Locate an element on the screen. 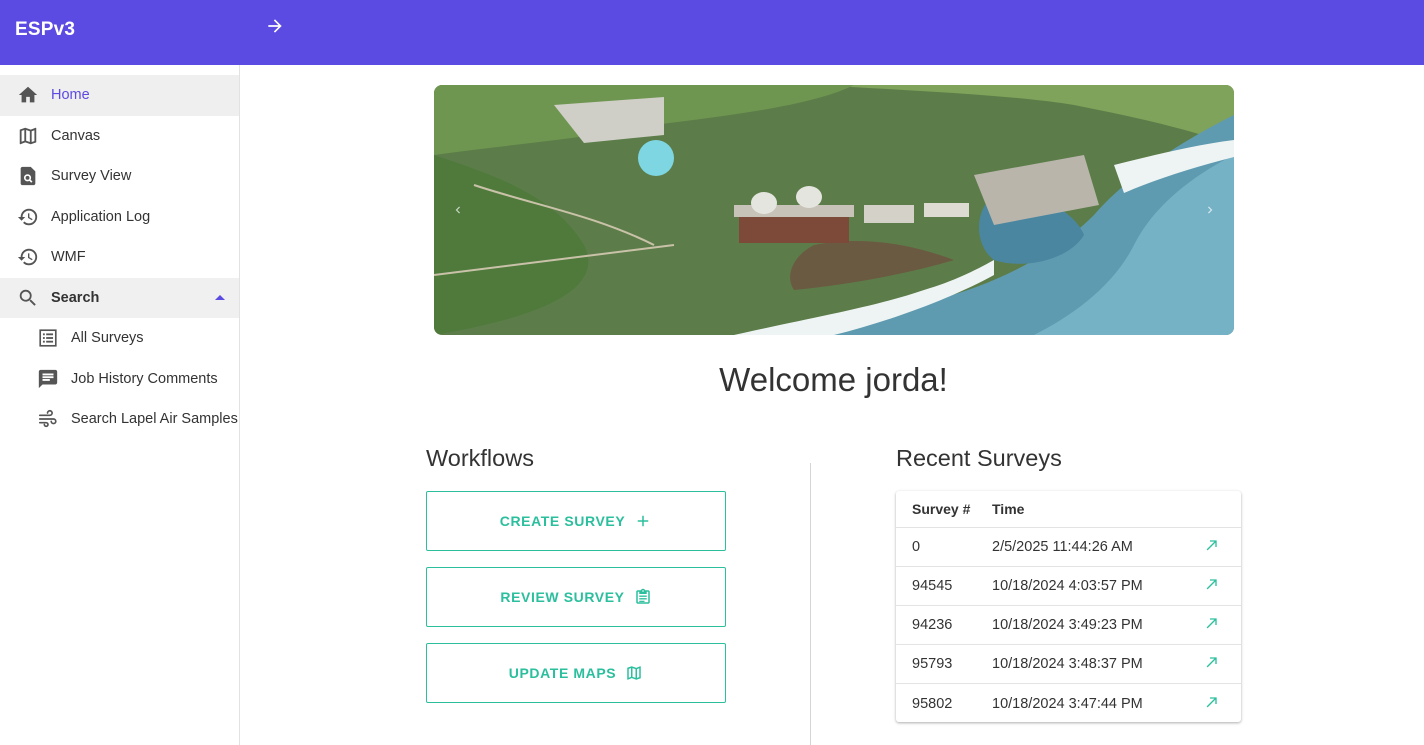  column-header-survey: Survey # is located at coordinates (941, 509).